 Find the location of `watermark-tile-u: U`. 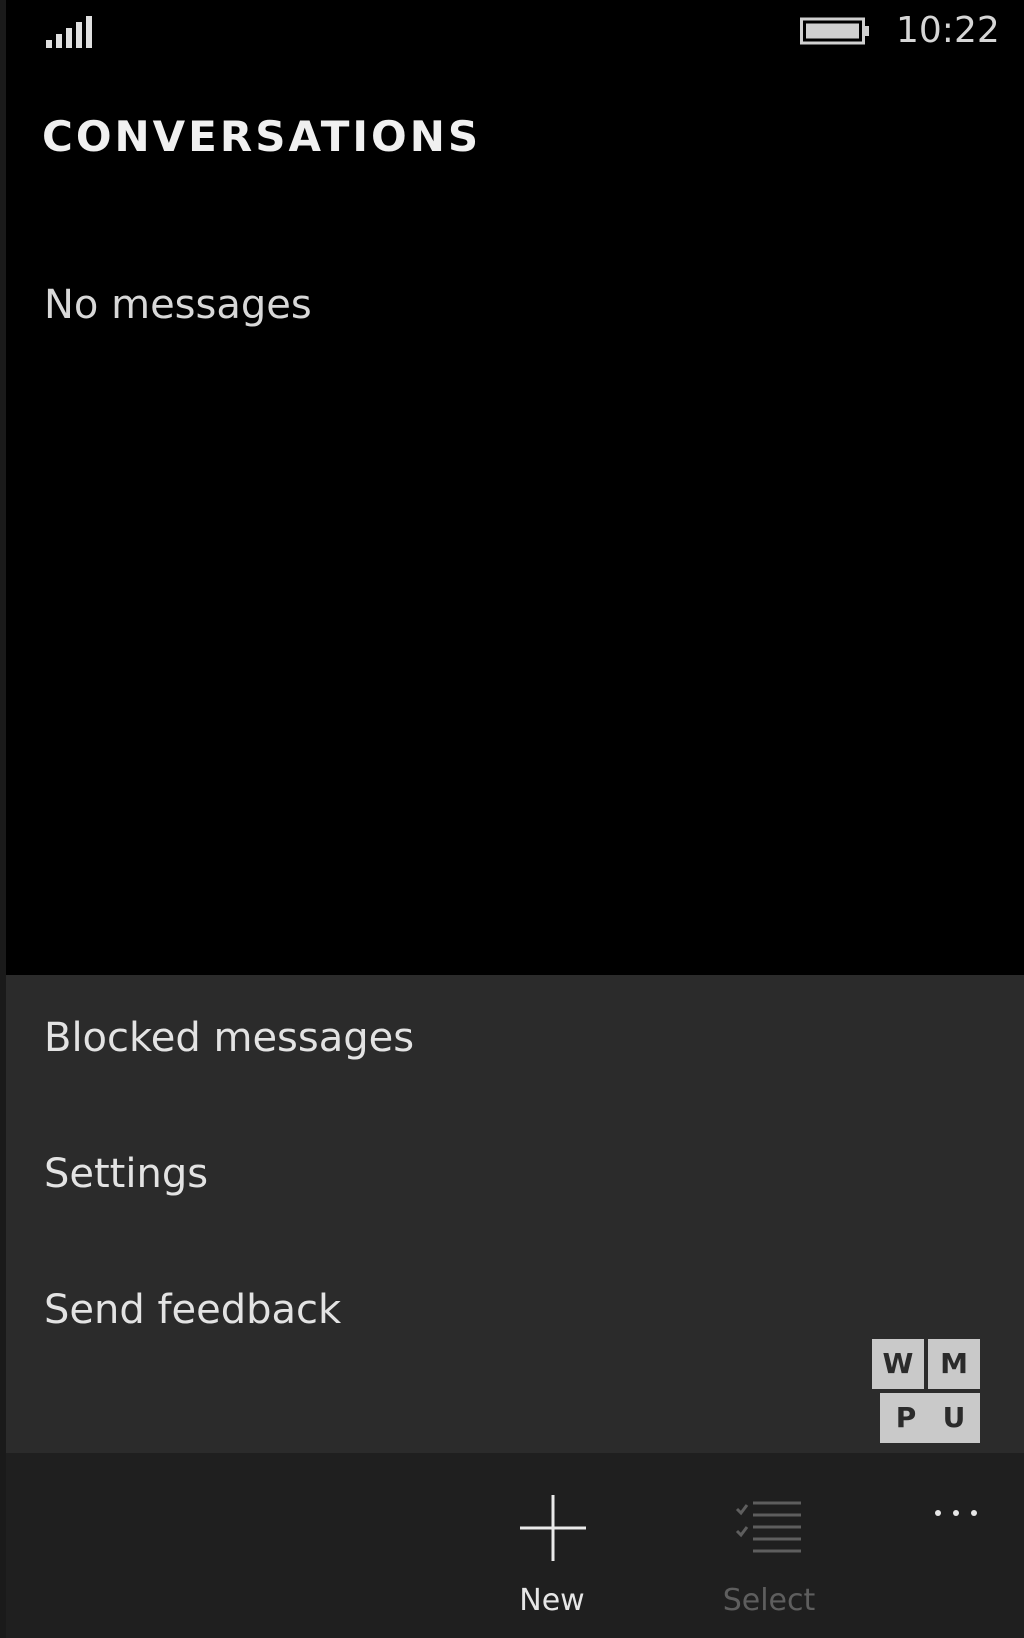

watermark-tile-u: U is located at coordinates (954, 1418).